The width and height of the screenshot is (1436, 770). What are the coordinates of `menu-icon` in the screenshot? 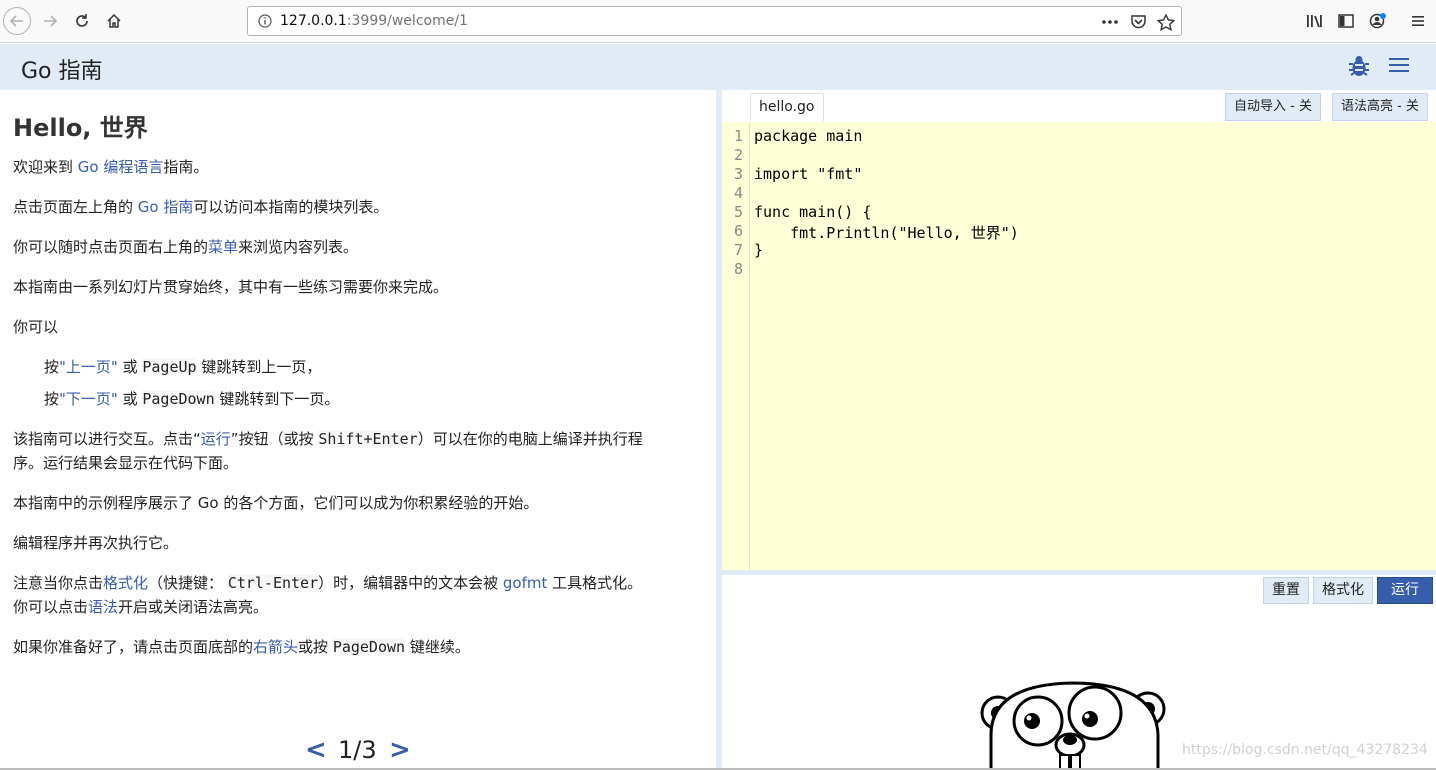 It's located at (1418, 21).